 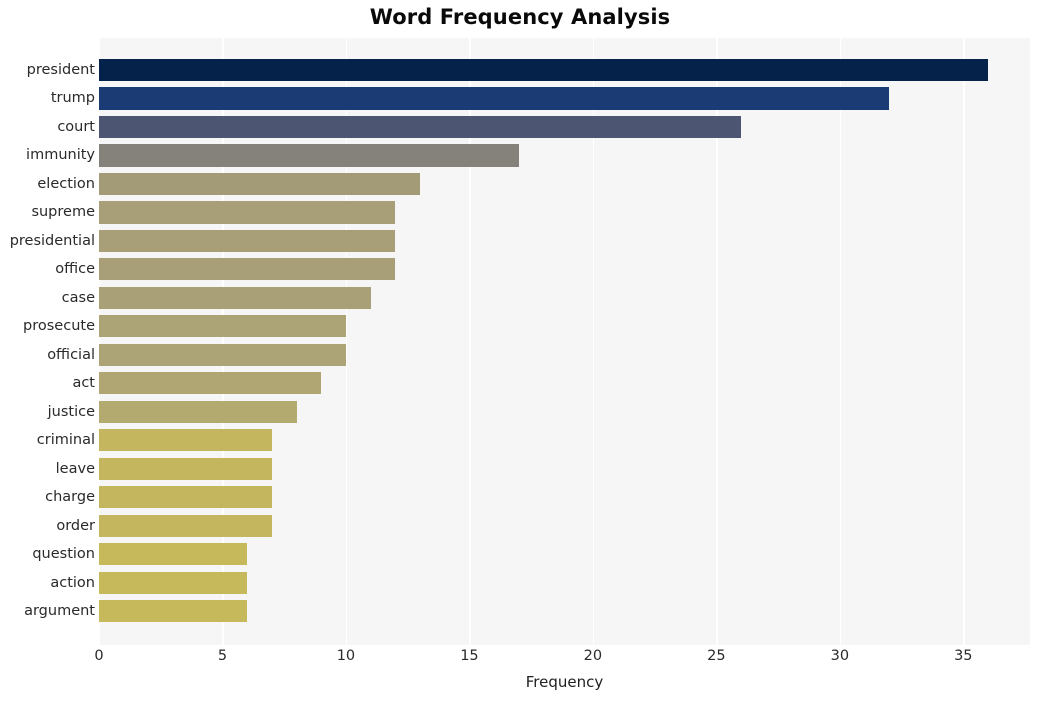 What do you see at coordinates (52, 240) in the screenshot?
I see `y-tick-label-presidential: presidential` at bounding box center [52, 240].